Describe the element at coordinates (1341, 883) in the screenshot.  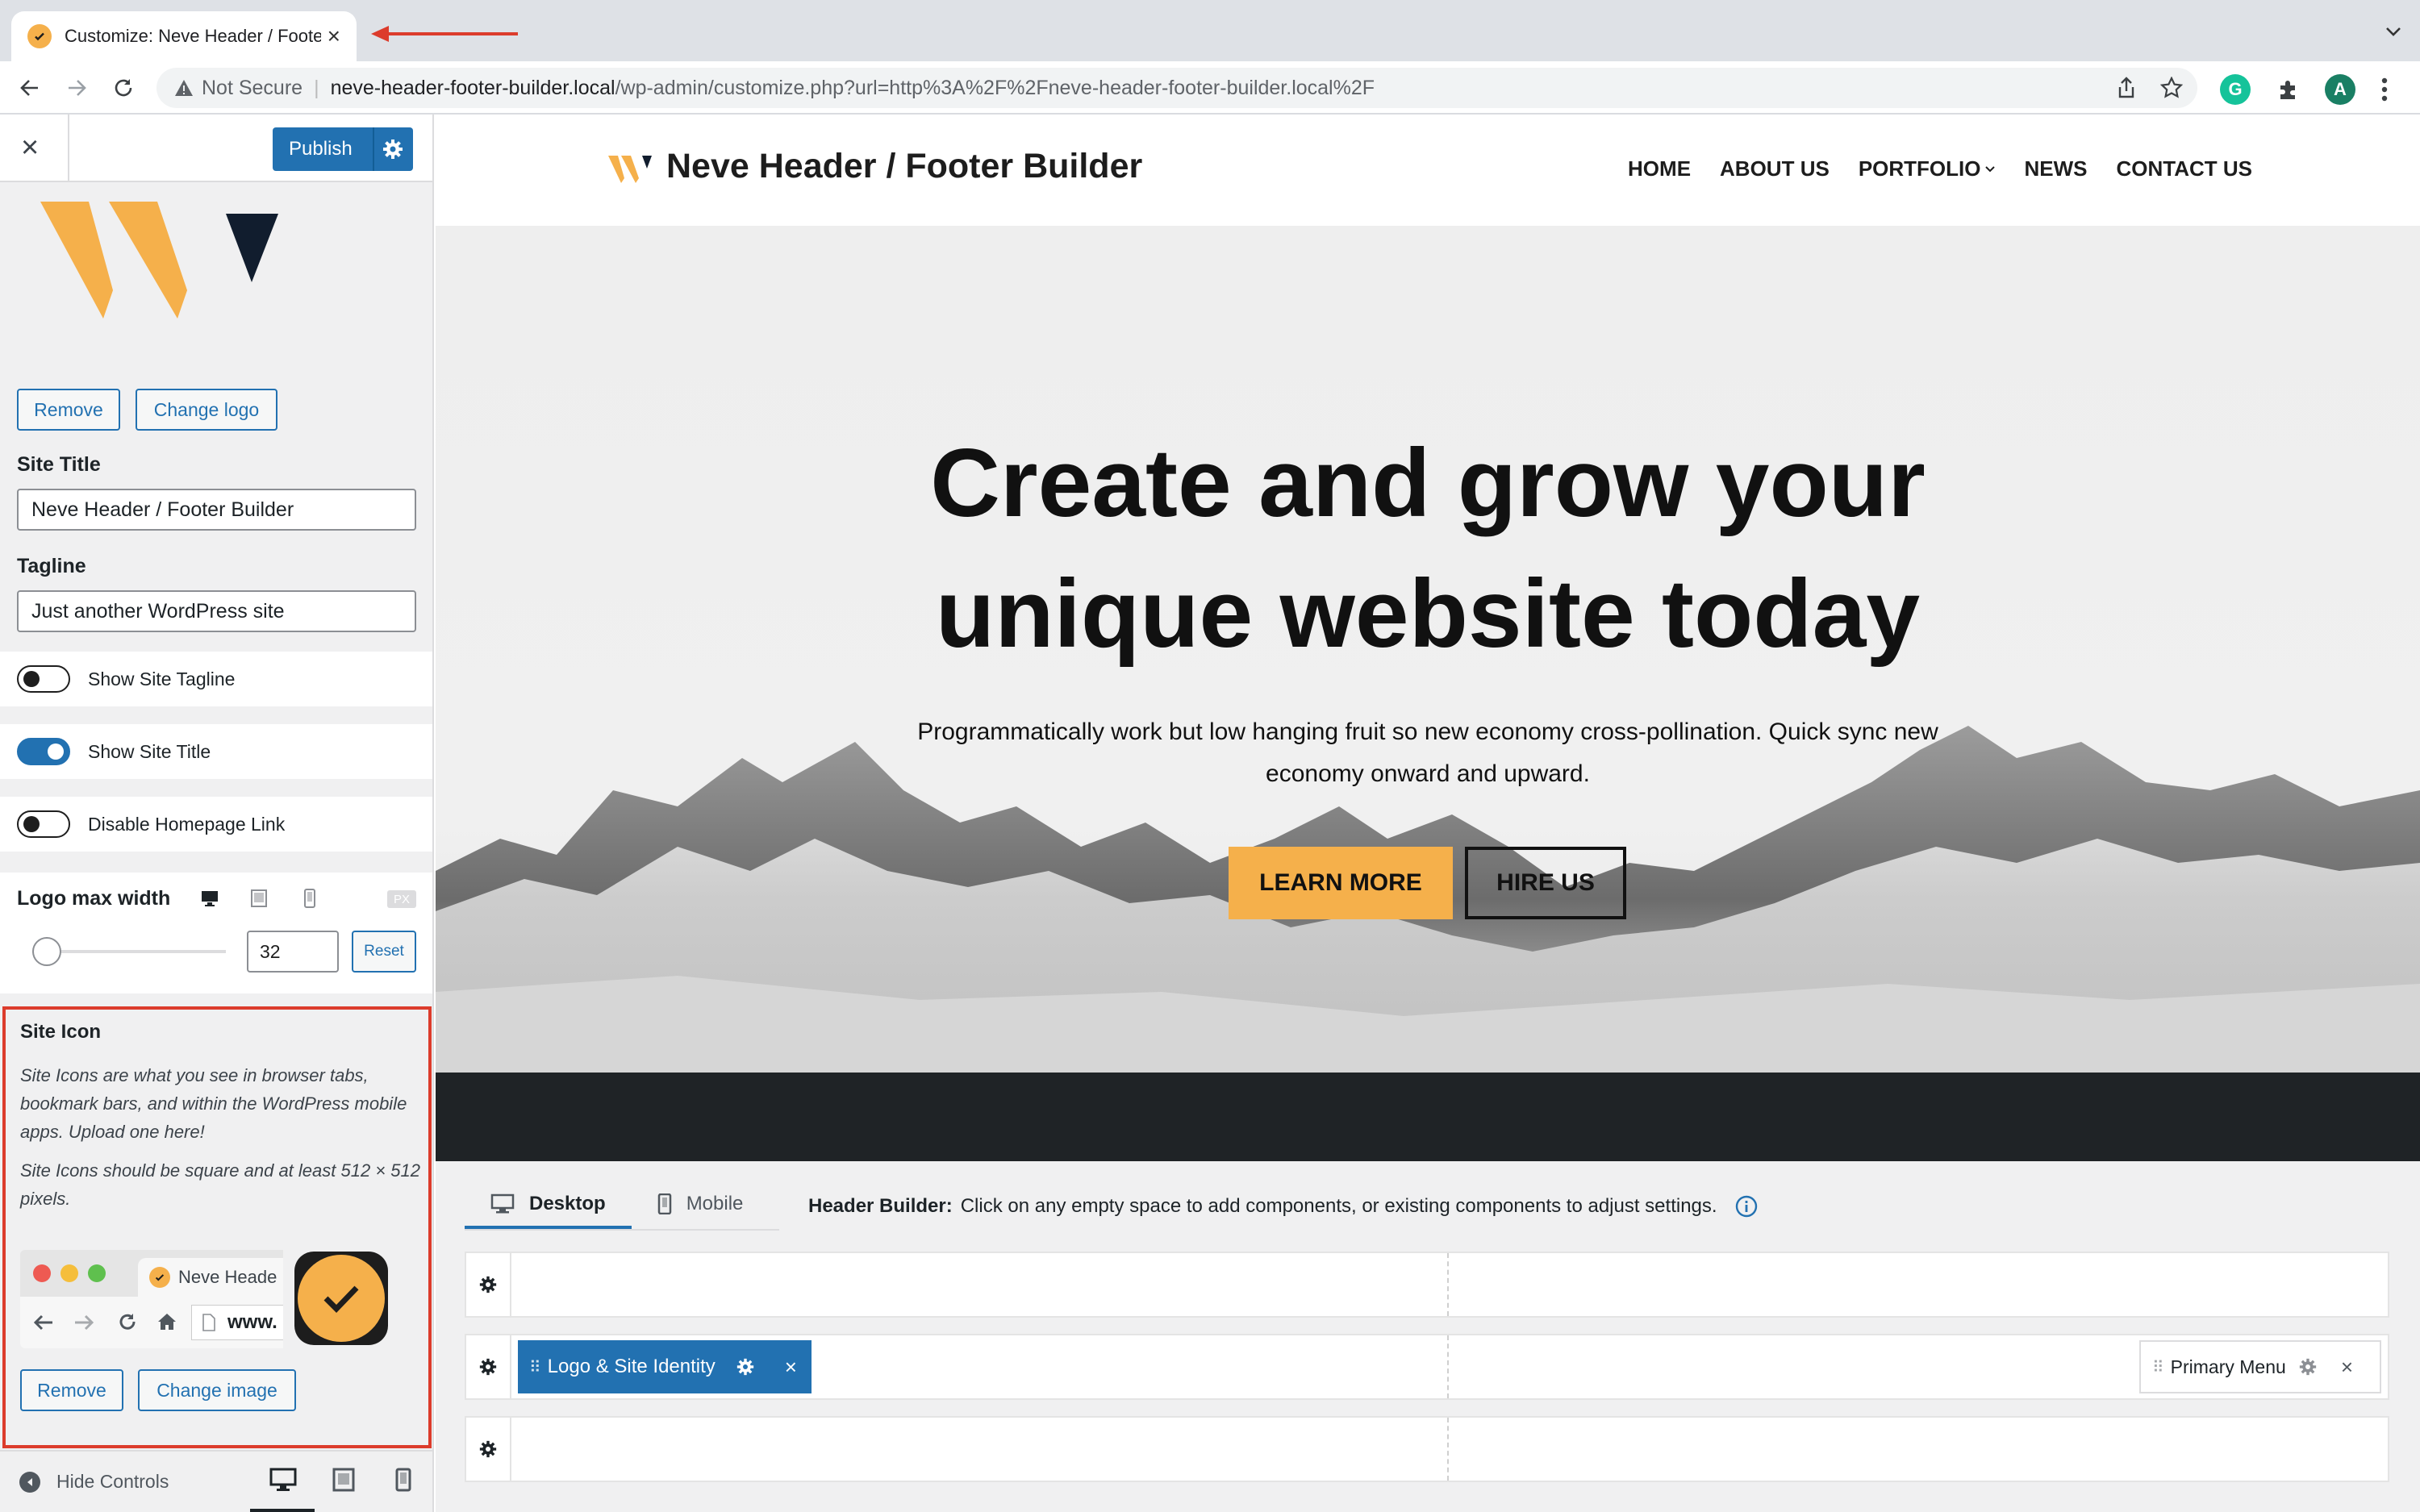
I see `learn-more-button: LEARN MORE` at that location.